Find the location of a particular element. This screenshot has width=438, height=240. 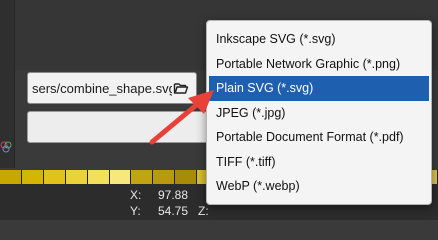

format-option-jpeg: JPEG (*.jpg) is located at coordinates (319, 113).